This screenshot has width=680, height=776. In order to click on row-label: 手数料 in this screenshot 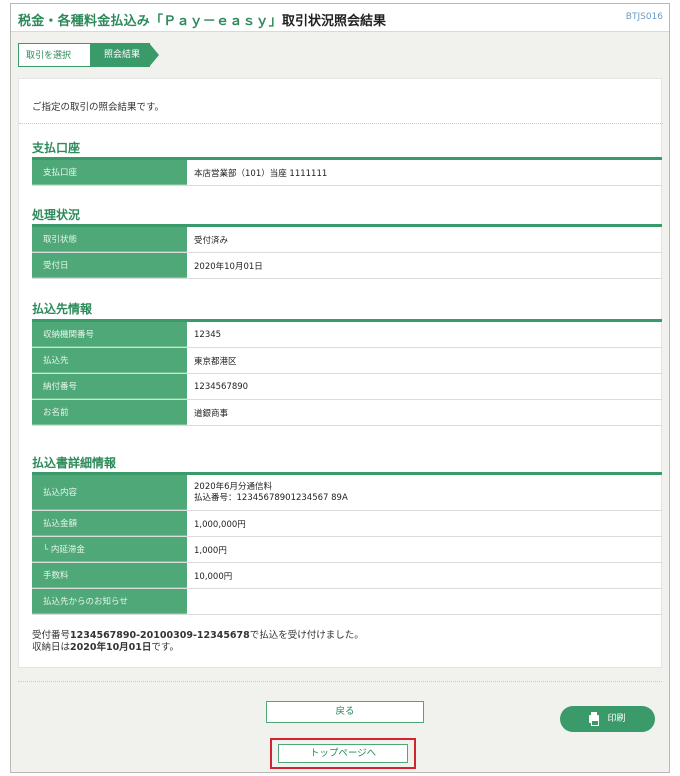, I will do `click(109, 575)`.